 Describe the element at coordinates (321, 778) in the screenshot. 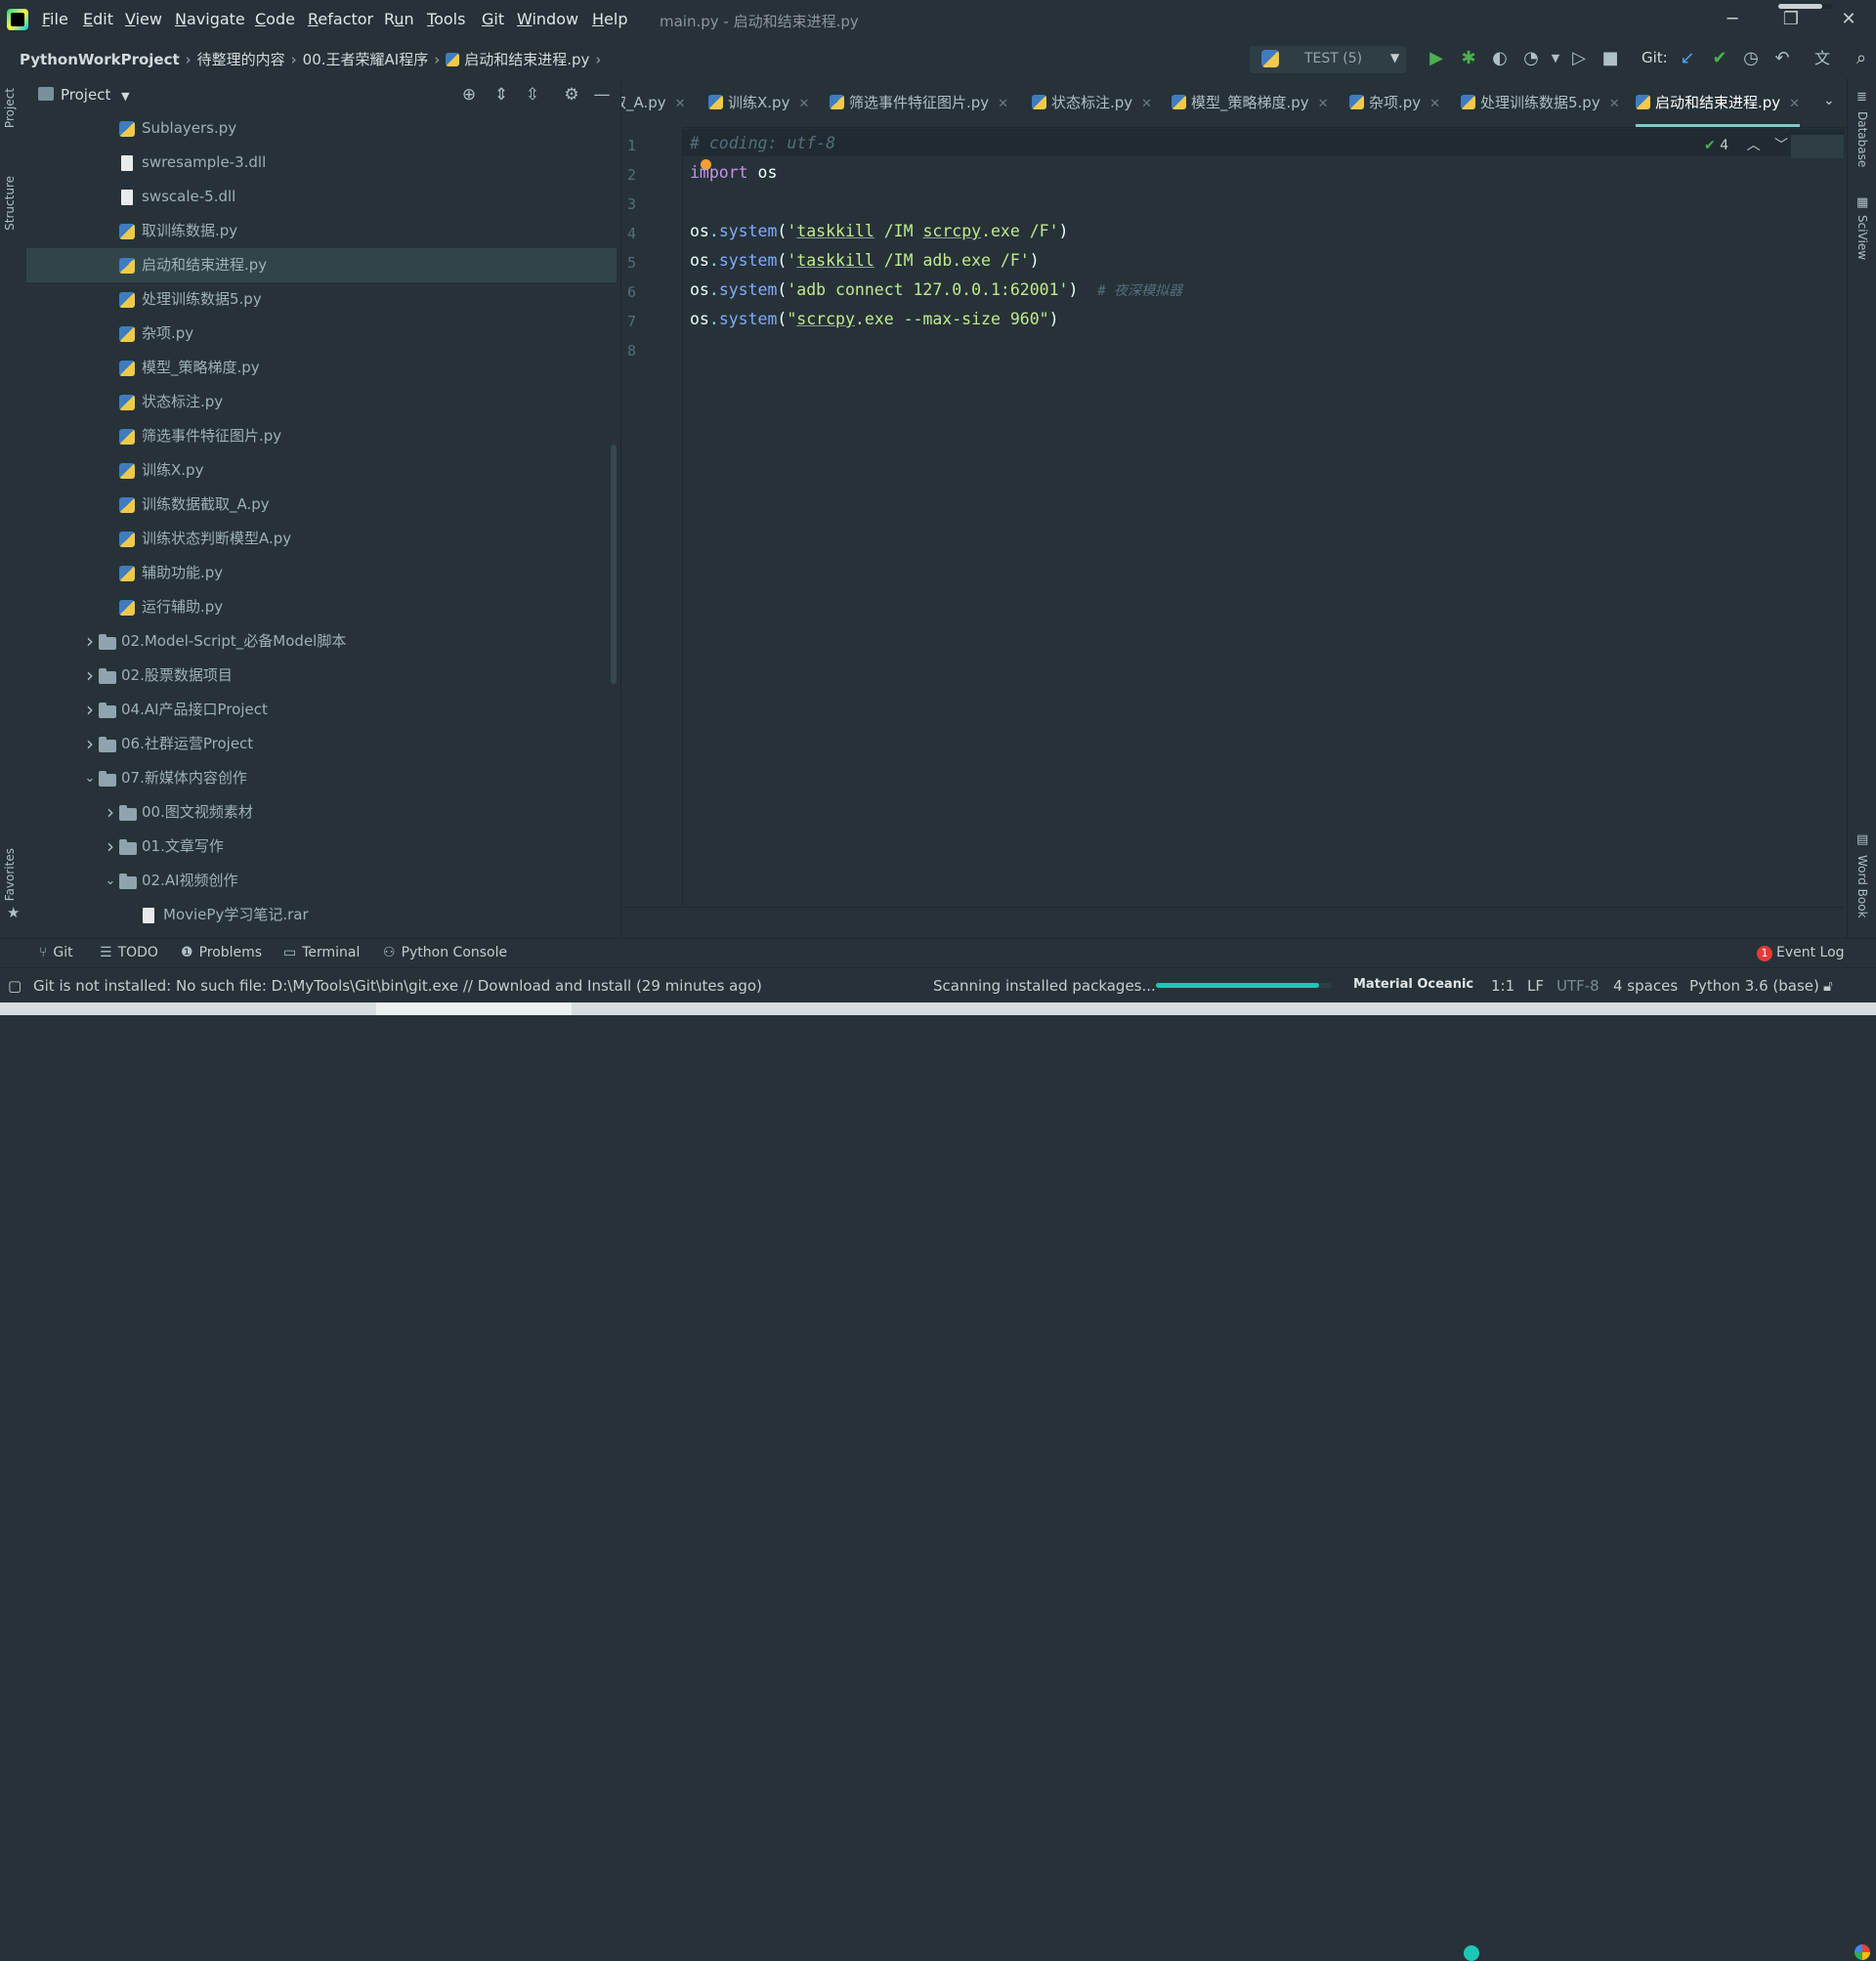

I see `tree-folder: ⌄ 07.新媒体内容创作` at that location.